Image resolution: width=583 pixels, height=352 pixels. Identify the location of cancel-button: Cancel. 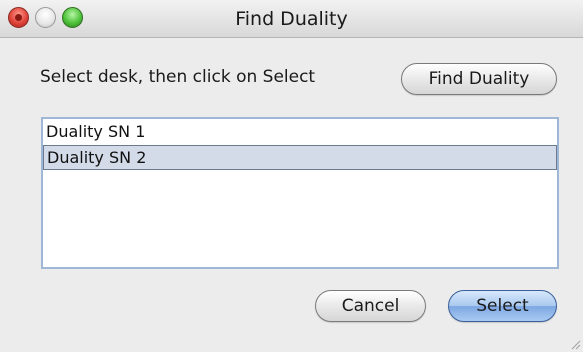
(370, 306).